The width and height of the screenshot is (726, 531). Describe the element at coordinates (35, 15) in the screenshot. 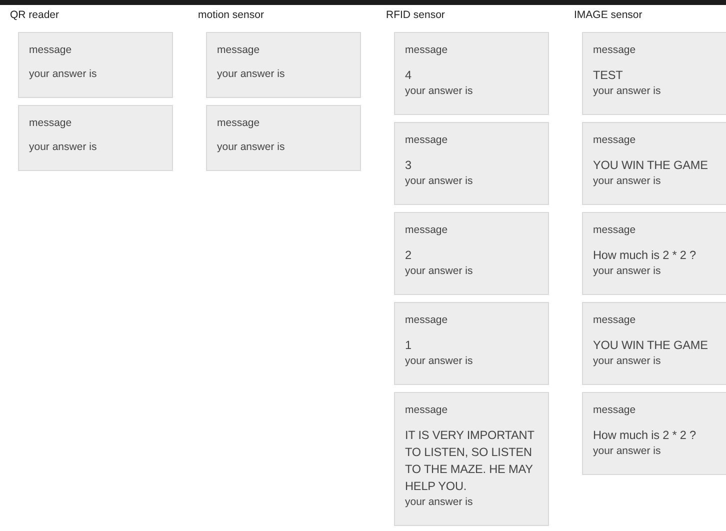

I see `column-title: QR reader` at that location.